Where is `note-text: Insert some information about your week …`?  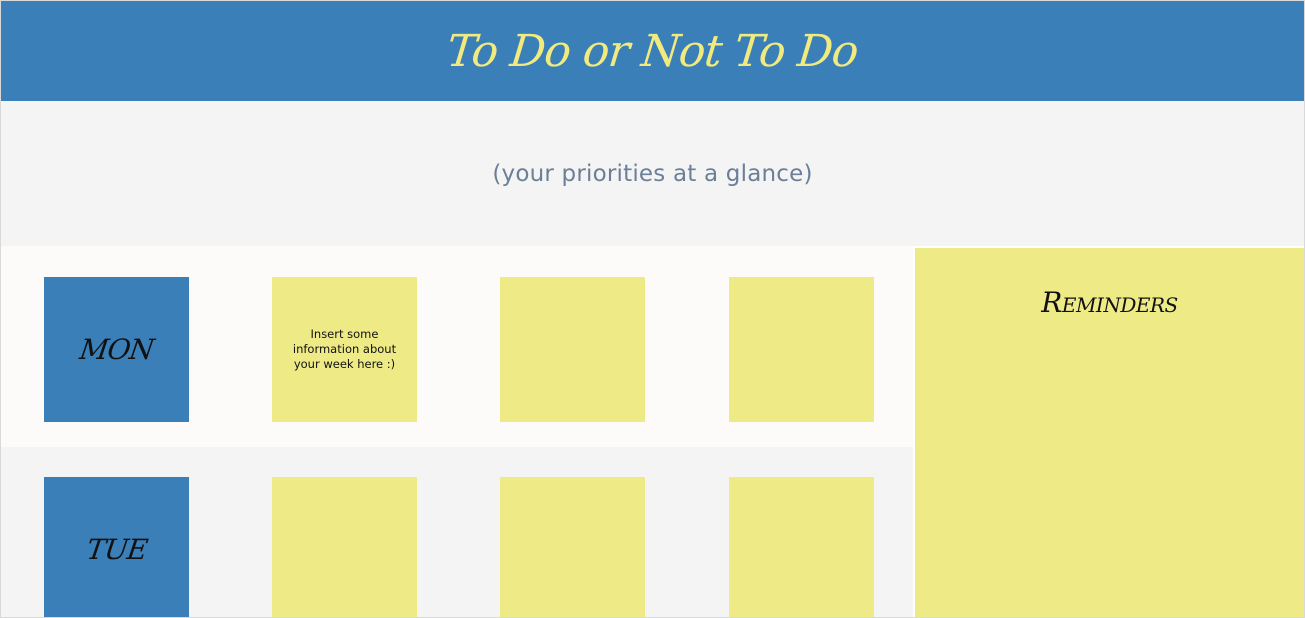 note-text: Insert some information about your week … is located at coordinates (344, 349).